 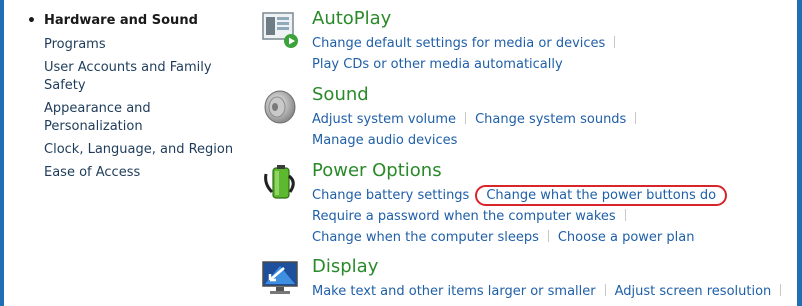 I want to click on nav-item-user-accounts: User Accounts and Family Safety, so click(x=129, y=77).